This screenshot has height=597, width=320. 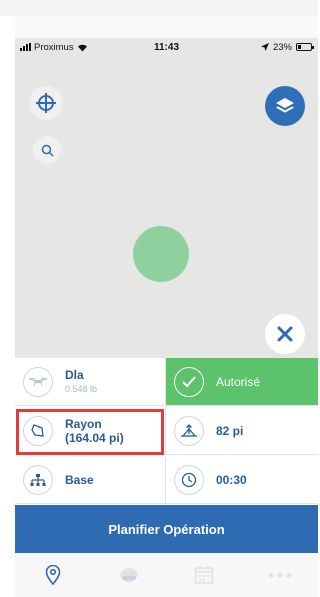 I want to click on drone-info: Dla 0.548 lb, so click(x=81, y=382).